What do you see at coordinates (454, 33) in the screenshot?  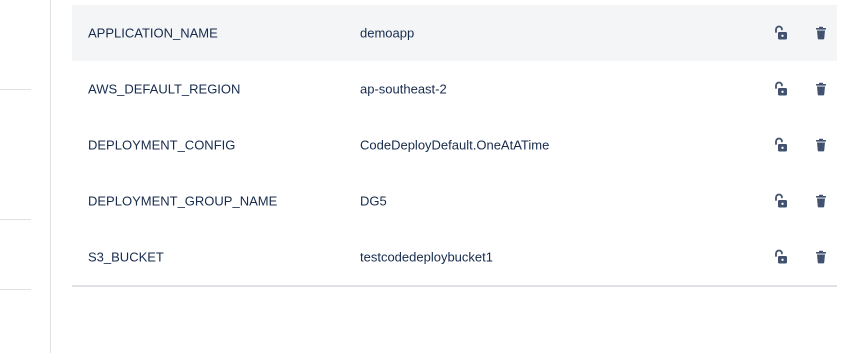 I see `variable-row: APPLICATION_NAME demoapp` at bounding box center [454, 33].